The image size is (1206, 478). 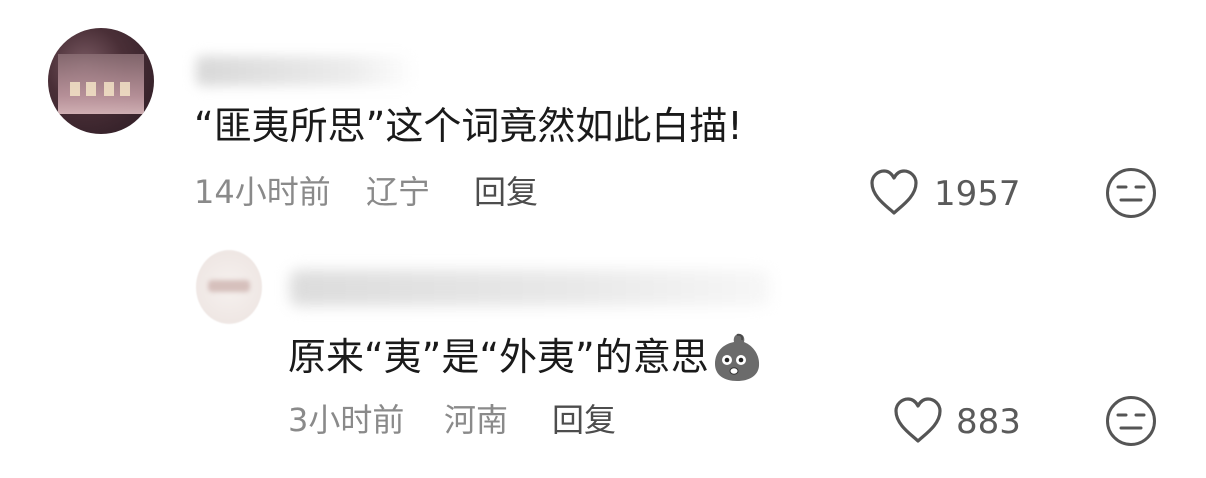 I want to click on comment-location: 河南, so click(x=476, y=420).